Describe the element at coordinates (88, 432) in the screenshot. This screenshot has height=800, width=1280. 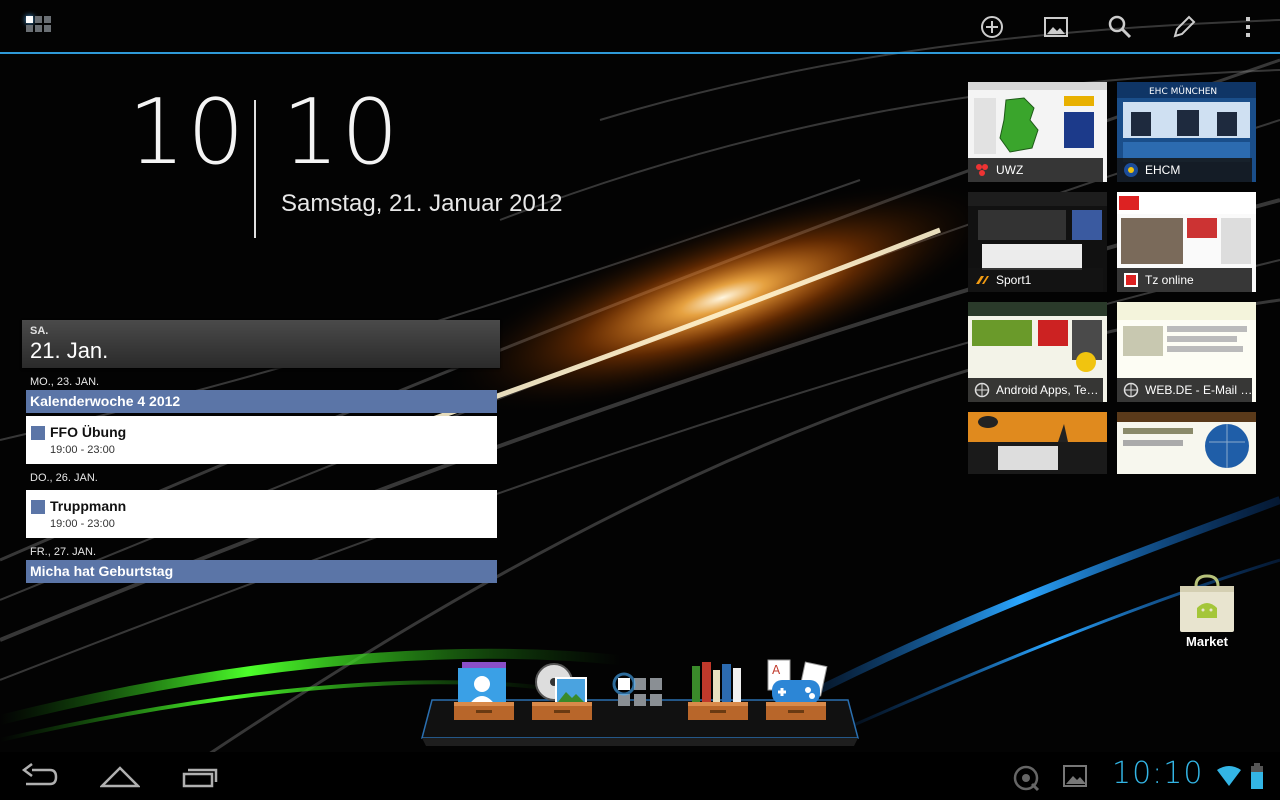
I see `calendar-event-title: FFO Übung` at that location.